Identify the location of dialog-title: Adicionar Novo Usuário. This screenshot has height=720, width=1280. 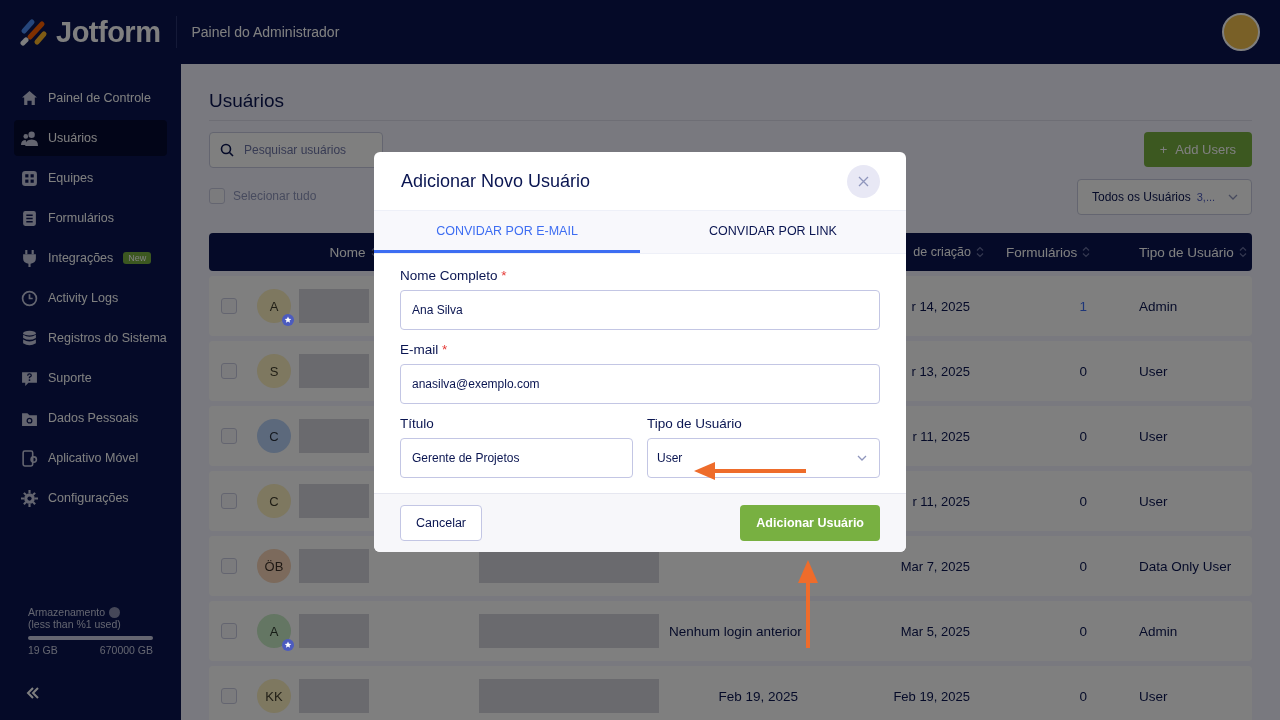
(496, 181).